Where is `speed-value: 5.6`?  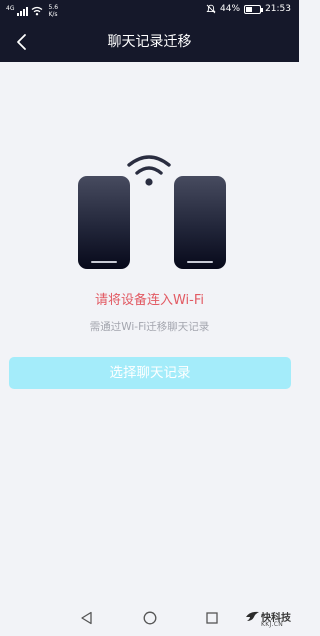
speed-value: 5.6 is located at coordinates (53, 7).